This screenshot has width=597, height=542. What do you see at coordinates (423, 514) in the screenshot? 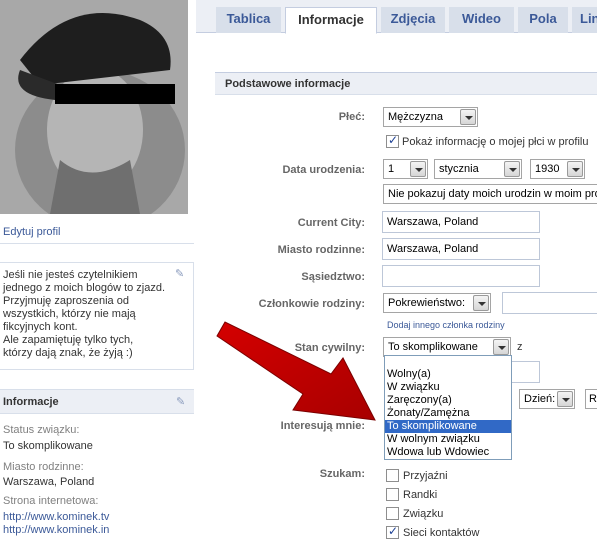
I see `looking-relationship-label: Związku` at bounding box center [423, 514].